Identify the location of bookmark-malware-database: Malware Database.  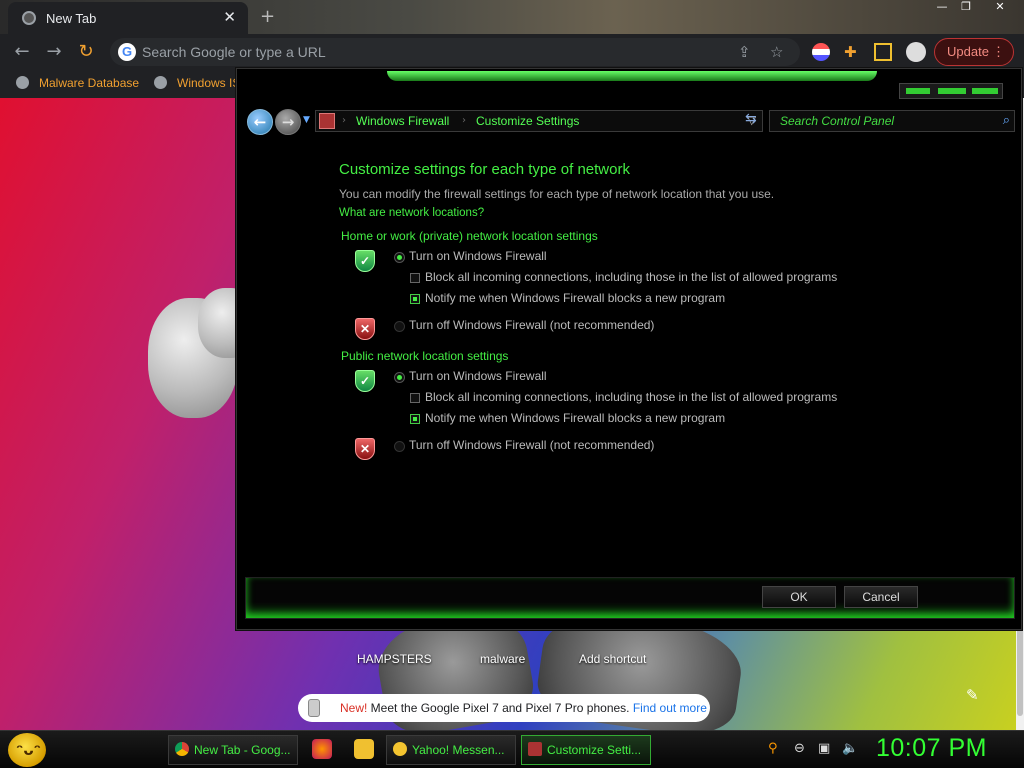
(77, 83).